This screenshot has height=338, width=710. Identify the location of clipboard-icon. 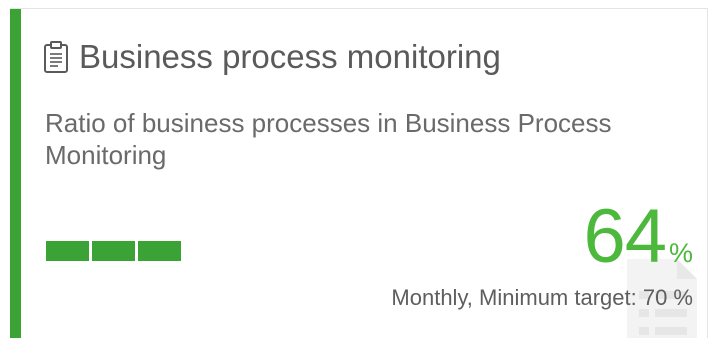
(56, 57).